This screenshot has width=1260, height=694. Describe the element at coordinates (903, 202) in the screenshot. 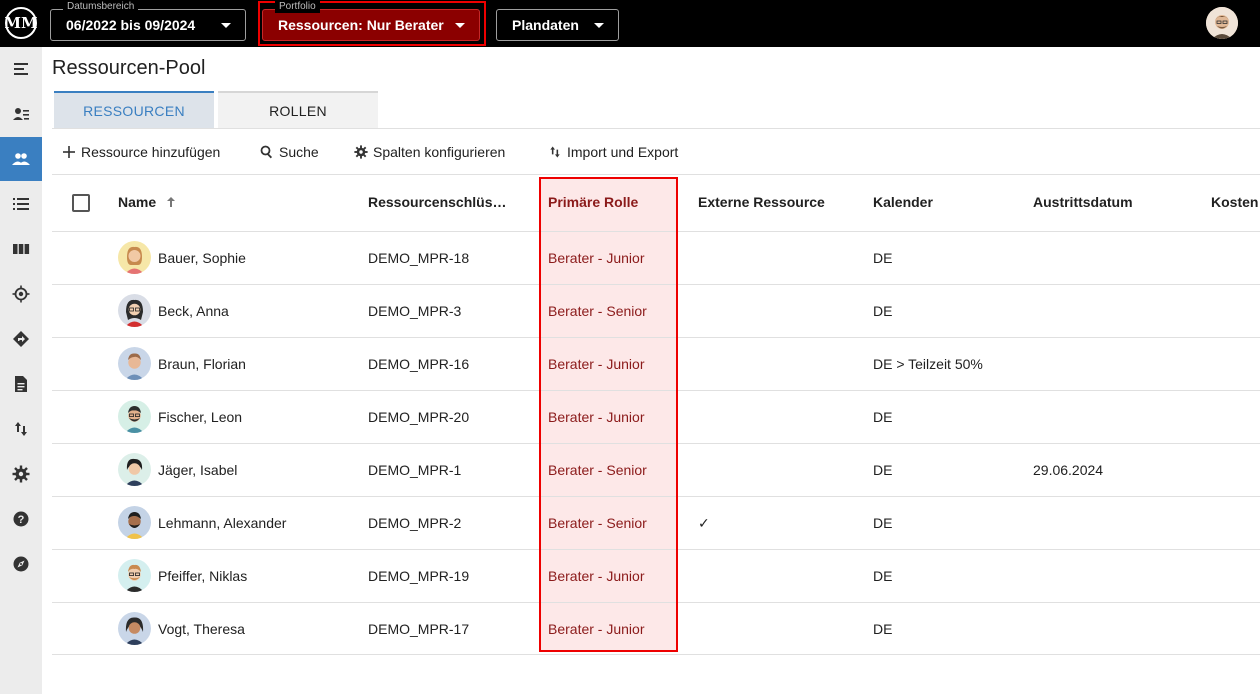

I see `column-header-calendar: Kalender` at that location.